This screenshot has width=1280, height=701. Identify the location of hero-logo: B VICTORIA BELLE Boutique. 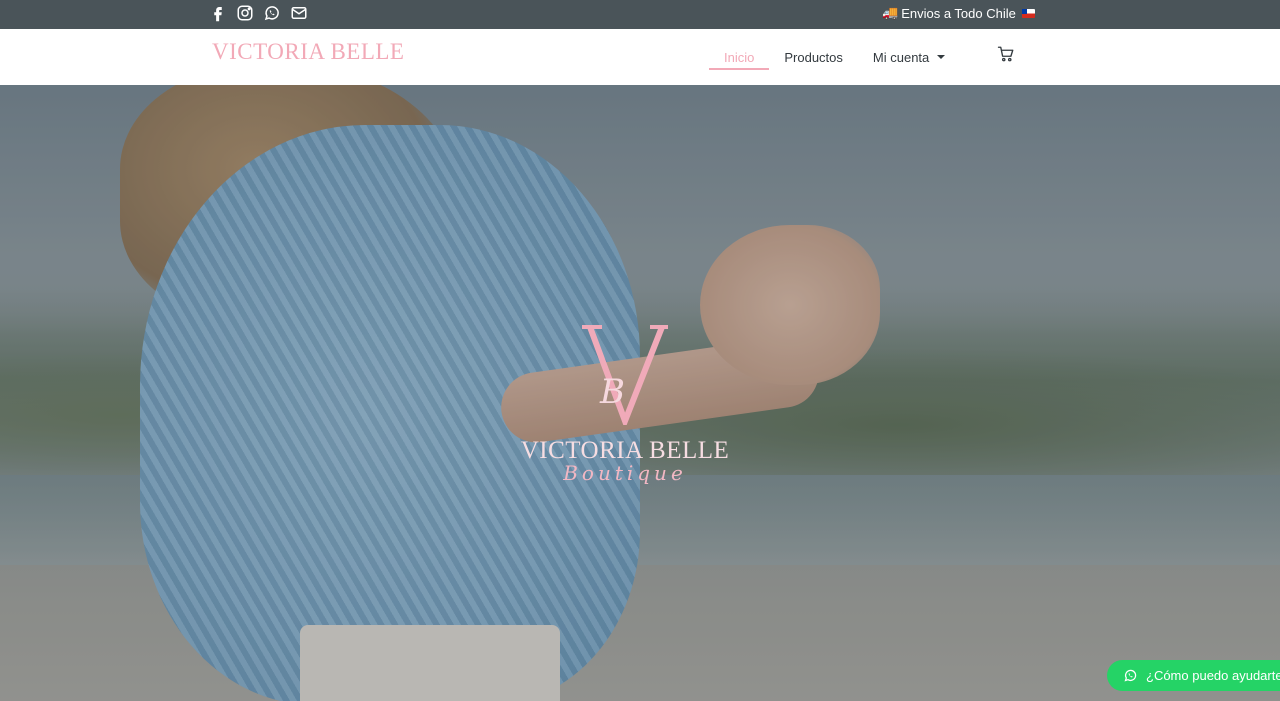
(625, 405).